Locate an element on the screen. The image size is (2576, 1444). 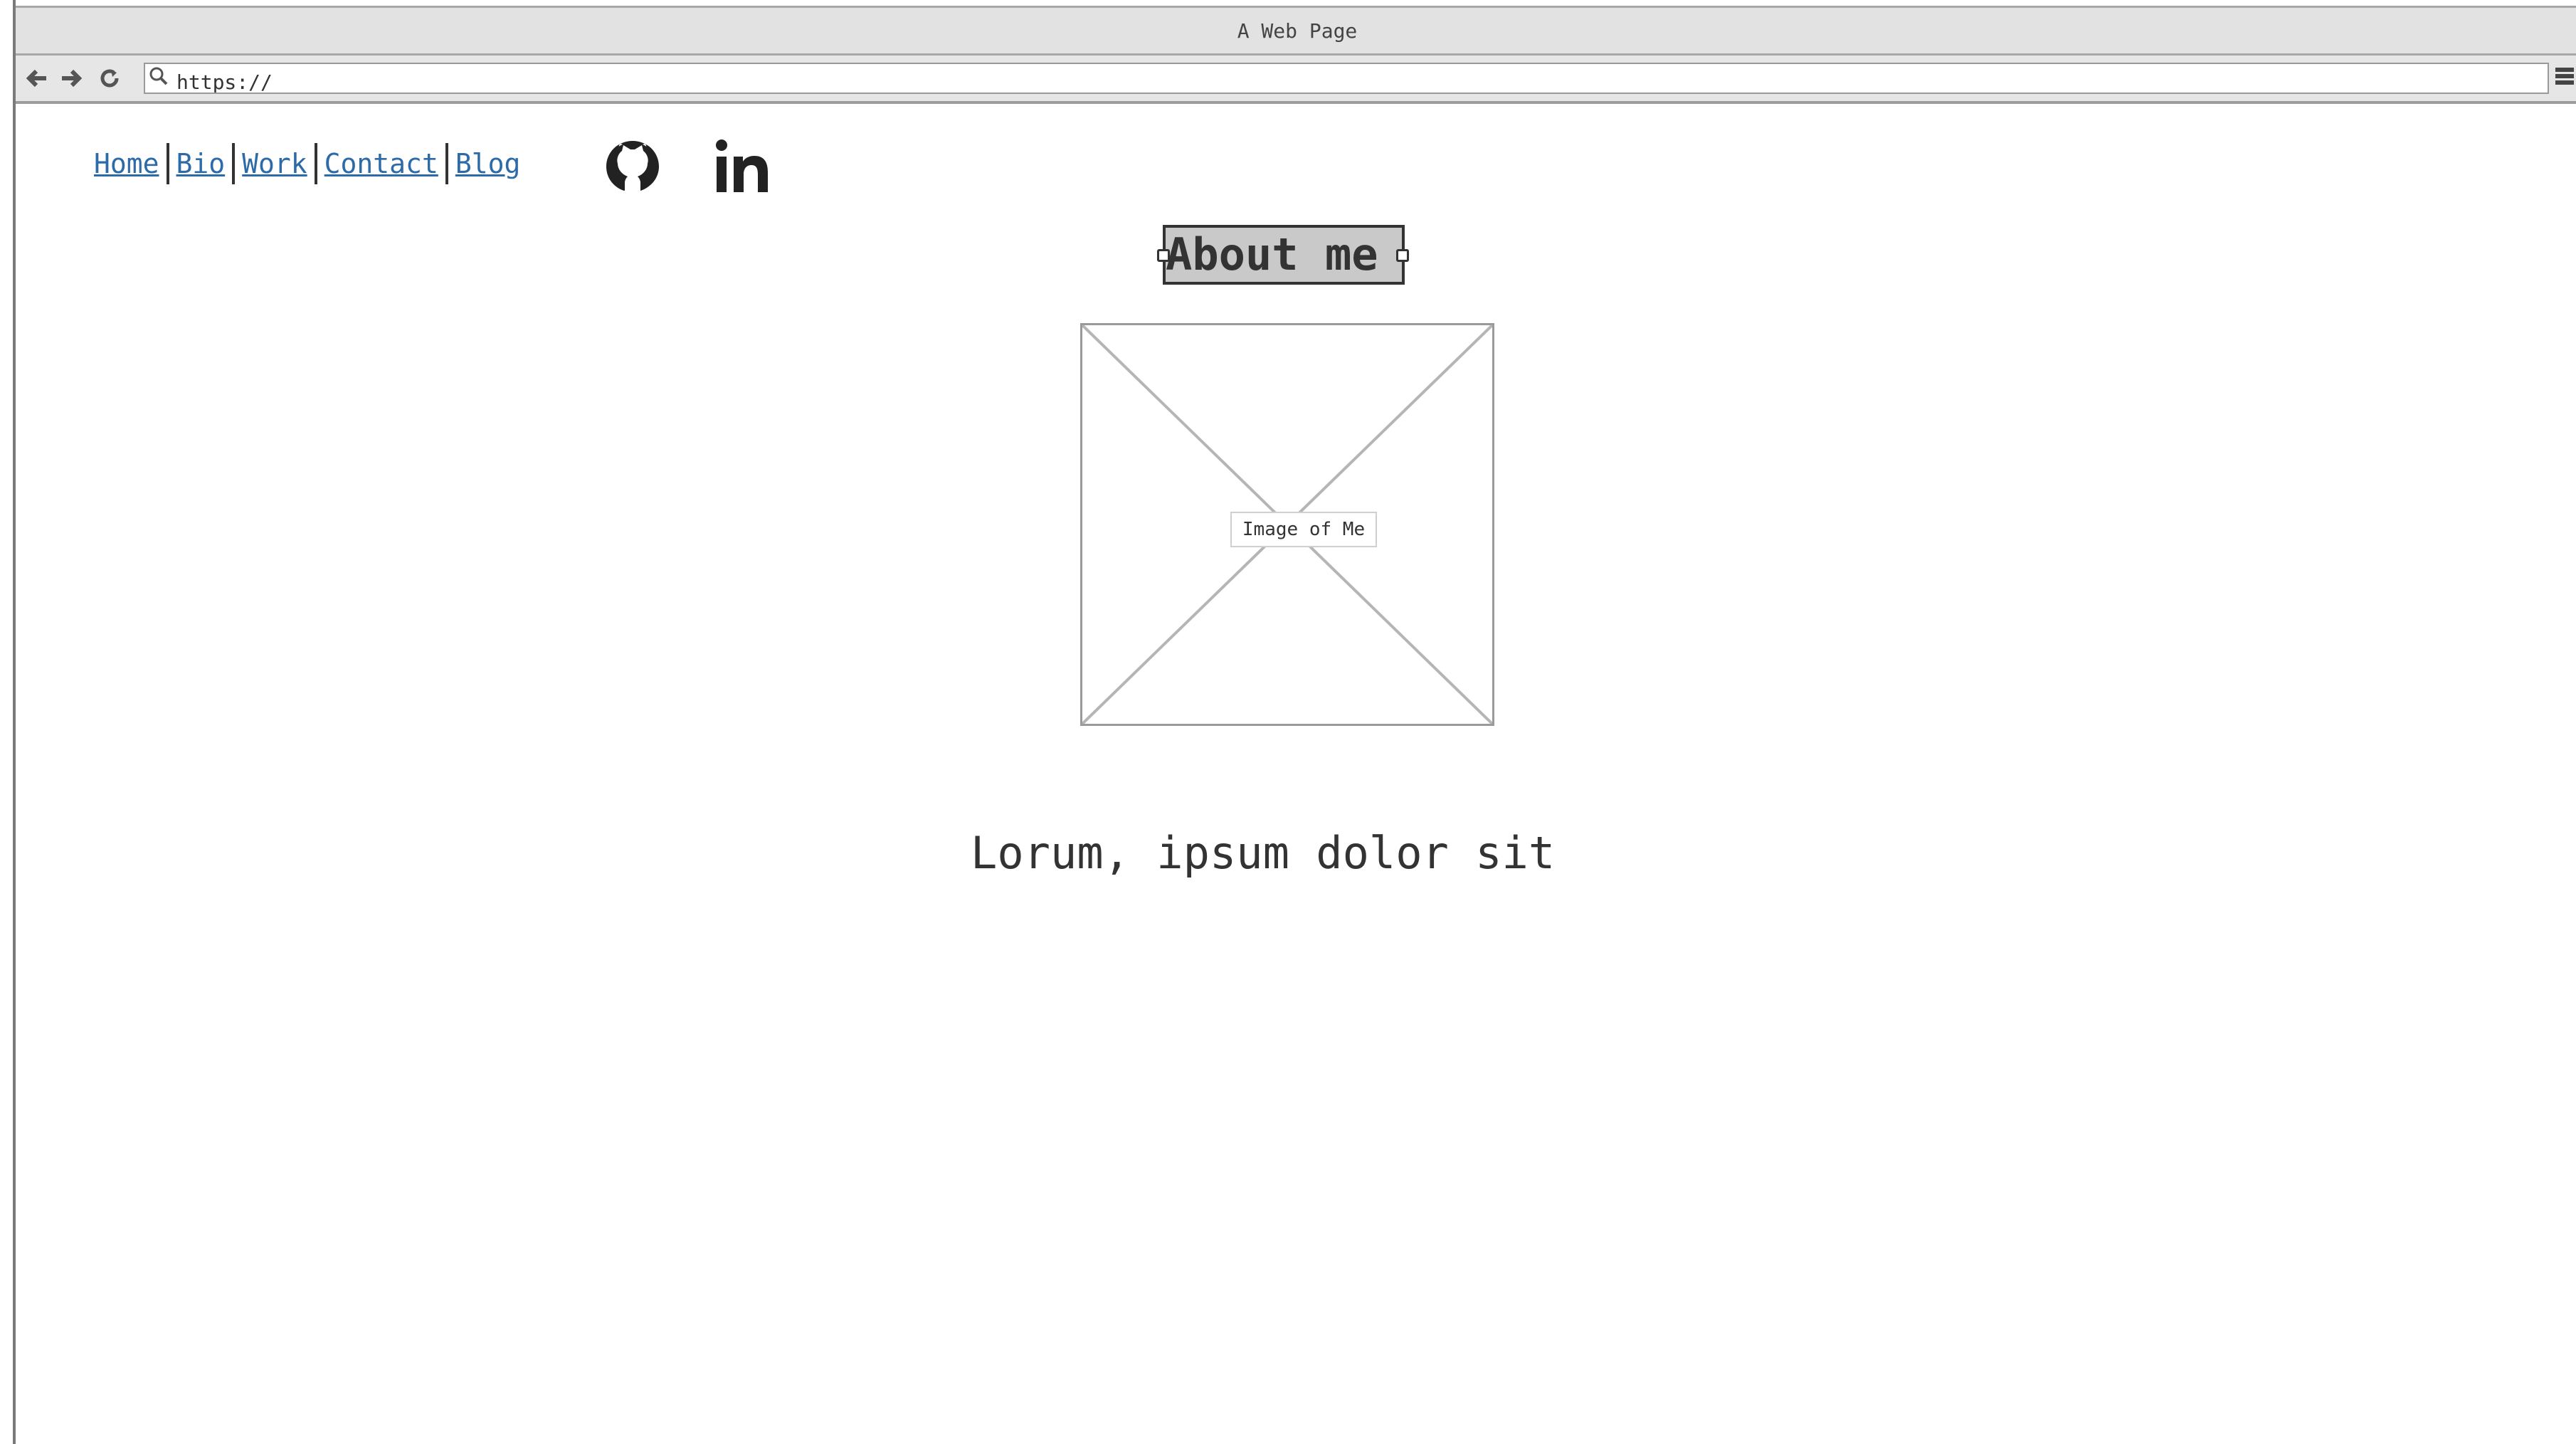
nav-link-blog: Blog is located at coordinates (488, 163).